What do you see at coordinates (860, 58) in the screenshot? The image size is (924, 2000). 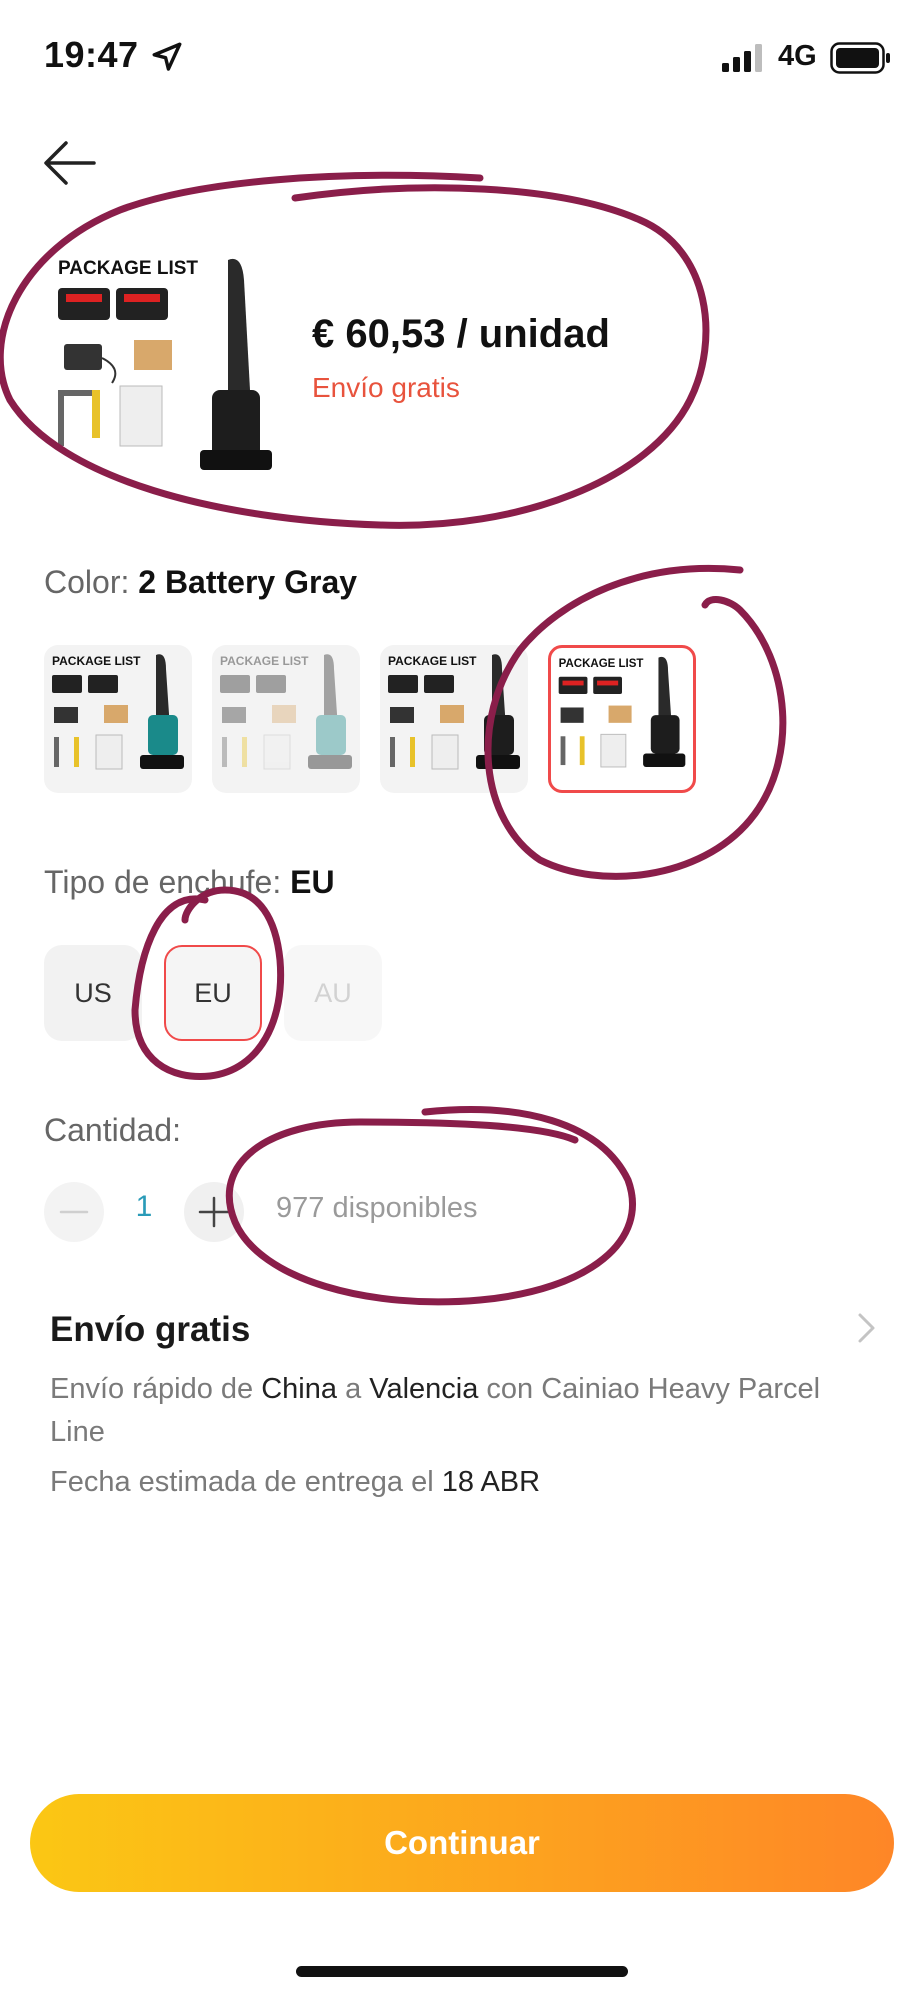 I see `battery-icon` at bounding box center [860, 58].